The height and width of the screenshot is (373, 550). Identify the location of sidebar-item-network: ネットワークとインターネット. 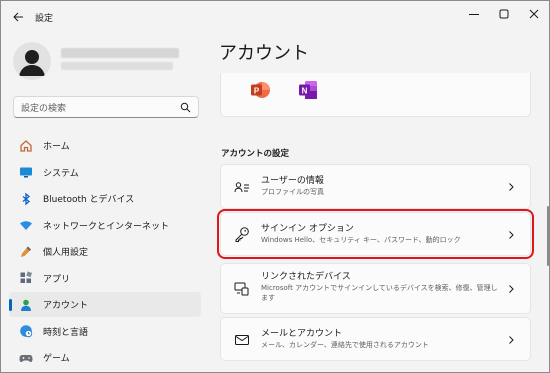
(105, 225).